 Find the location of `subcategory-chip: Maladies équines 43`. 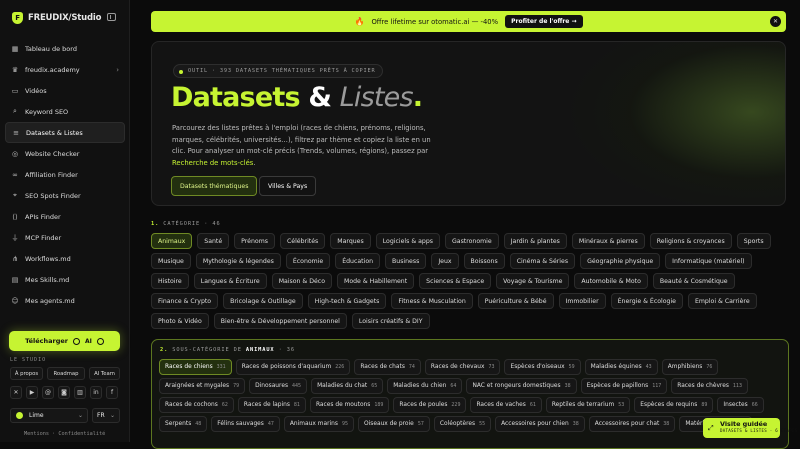

subcategory-chip: Maladies équines 43 is located at coordinates (621, 367).